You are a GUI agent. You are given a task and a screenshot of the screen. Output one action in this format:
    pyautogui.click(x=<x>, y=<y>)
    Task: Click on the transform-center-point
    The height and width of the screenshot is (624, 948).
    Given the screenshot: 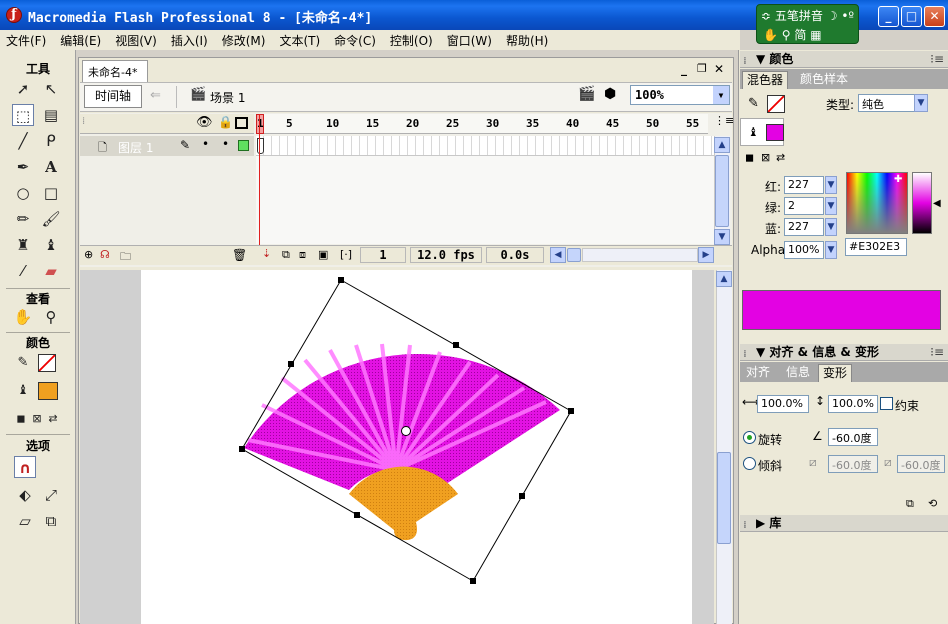 What is the action you would take?
    pyautogui.click(x=406, y=431)
    